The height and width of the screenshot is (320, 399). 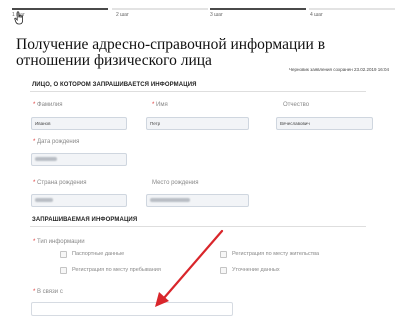 What do you see at coordinates (223, 270) in the screenshot?
I see `data-clarification-checkbox` at bounding box center [223, 270].